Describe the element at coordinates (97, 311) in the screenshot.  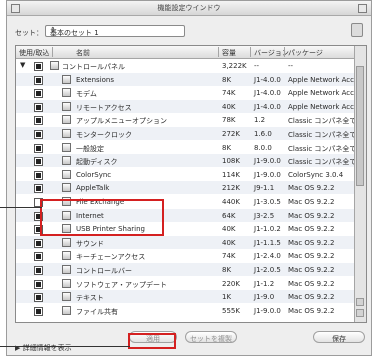
I see `row-name: ファイル共有` at that location.